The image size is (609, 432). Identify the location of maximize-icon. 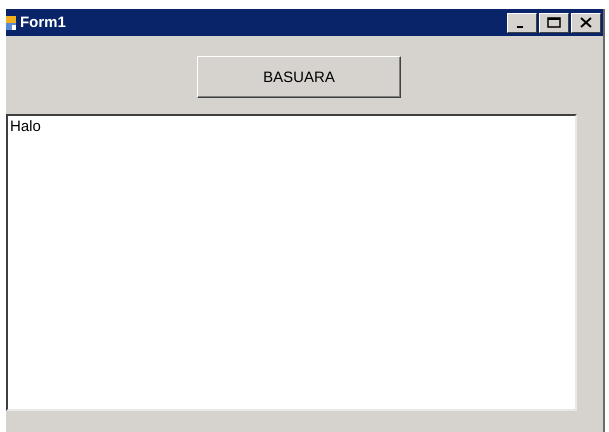
(554, 22).